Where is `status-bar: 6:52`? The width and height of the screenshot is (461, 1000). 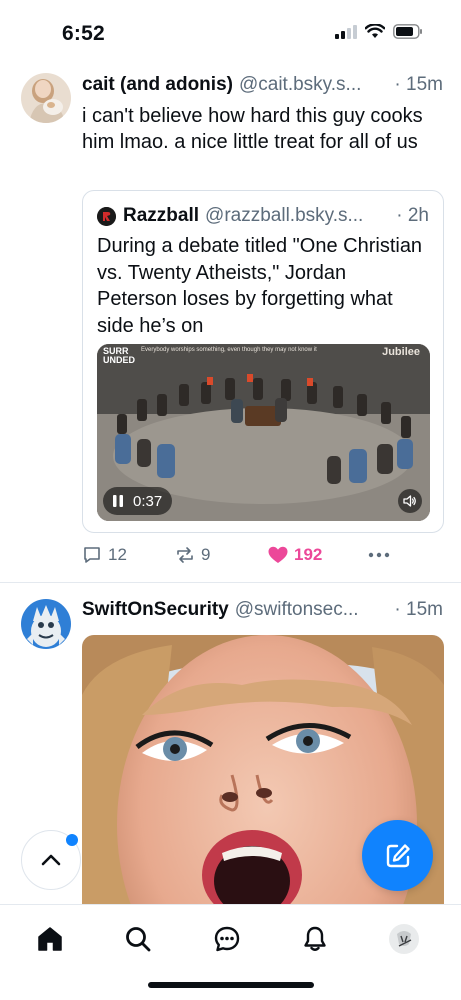
status-bar: 6:52 is located at coordinates (230, 34).